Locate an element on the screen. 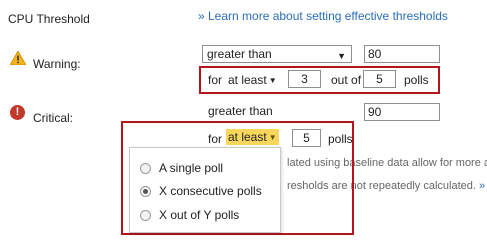 This screenshot has width=487, height=240. radio-selected-icon is located at coordinates (145, 191).